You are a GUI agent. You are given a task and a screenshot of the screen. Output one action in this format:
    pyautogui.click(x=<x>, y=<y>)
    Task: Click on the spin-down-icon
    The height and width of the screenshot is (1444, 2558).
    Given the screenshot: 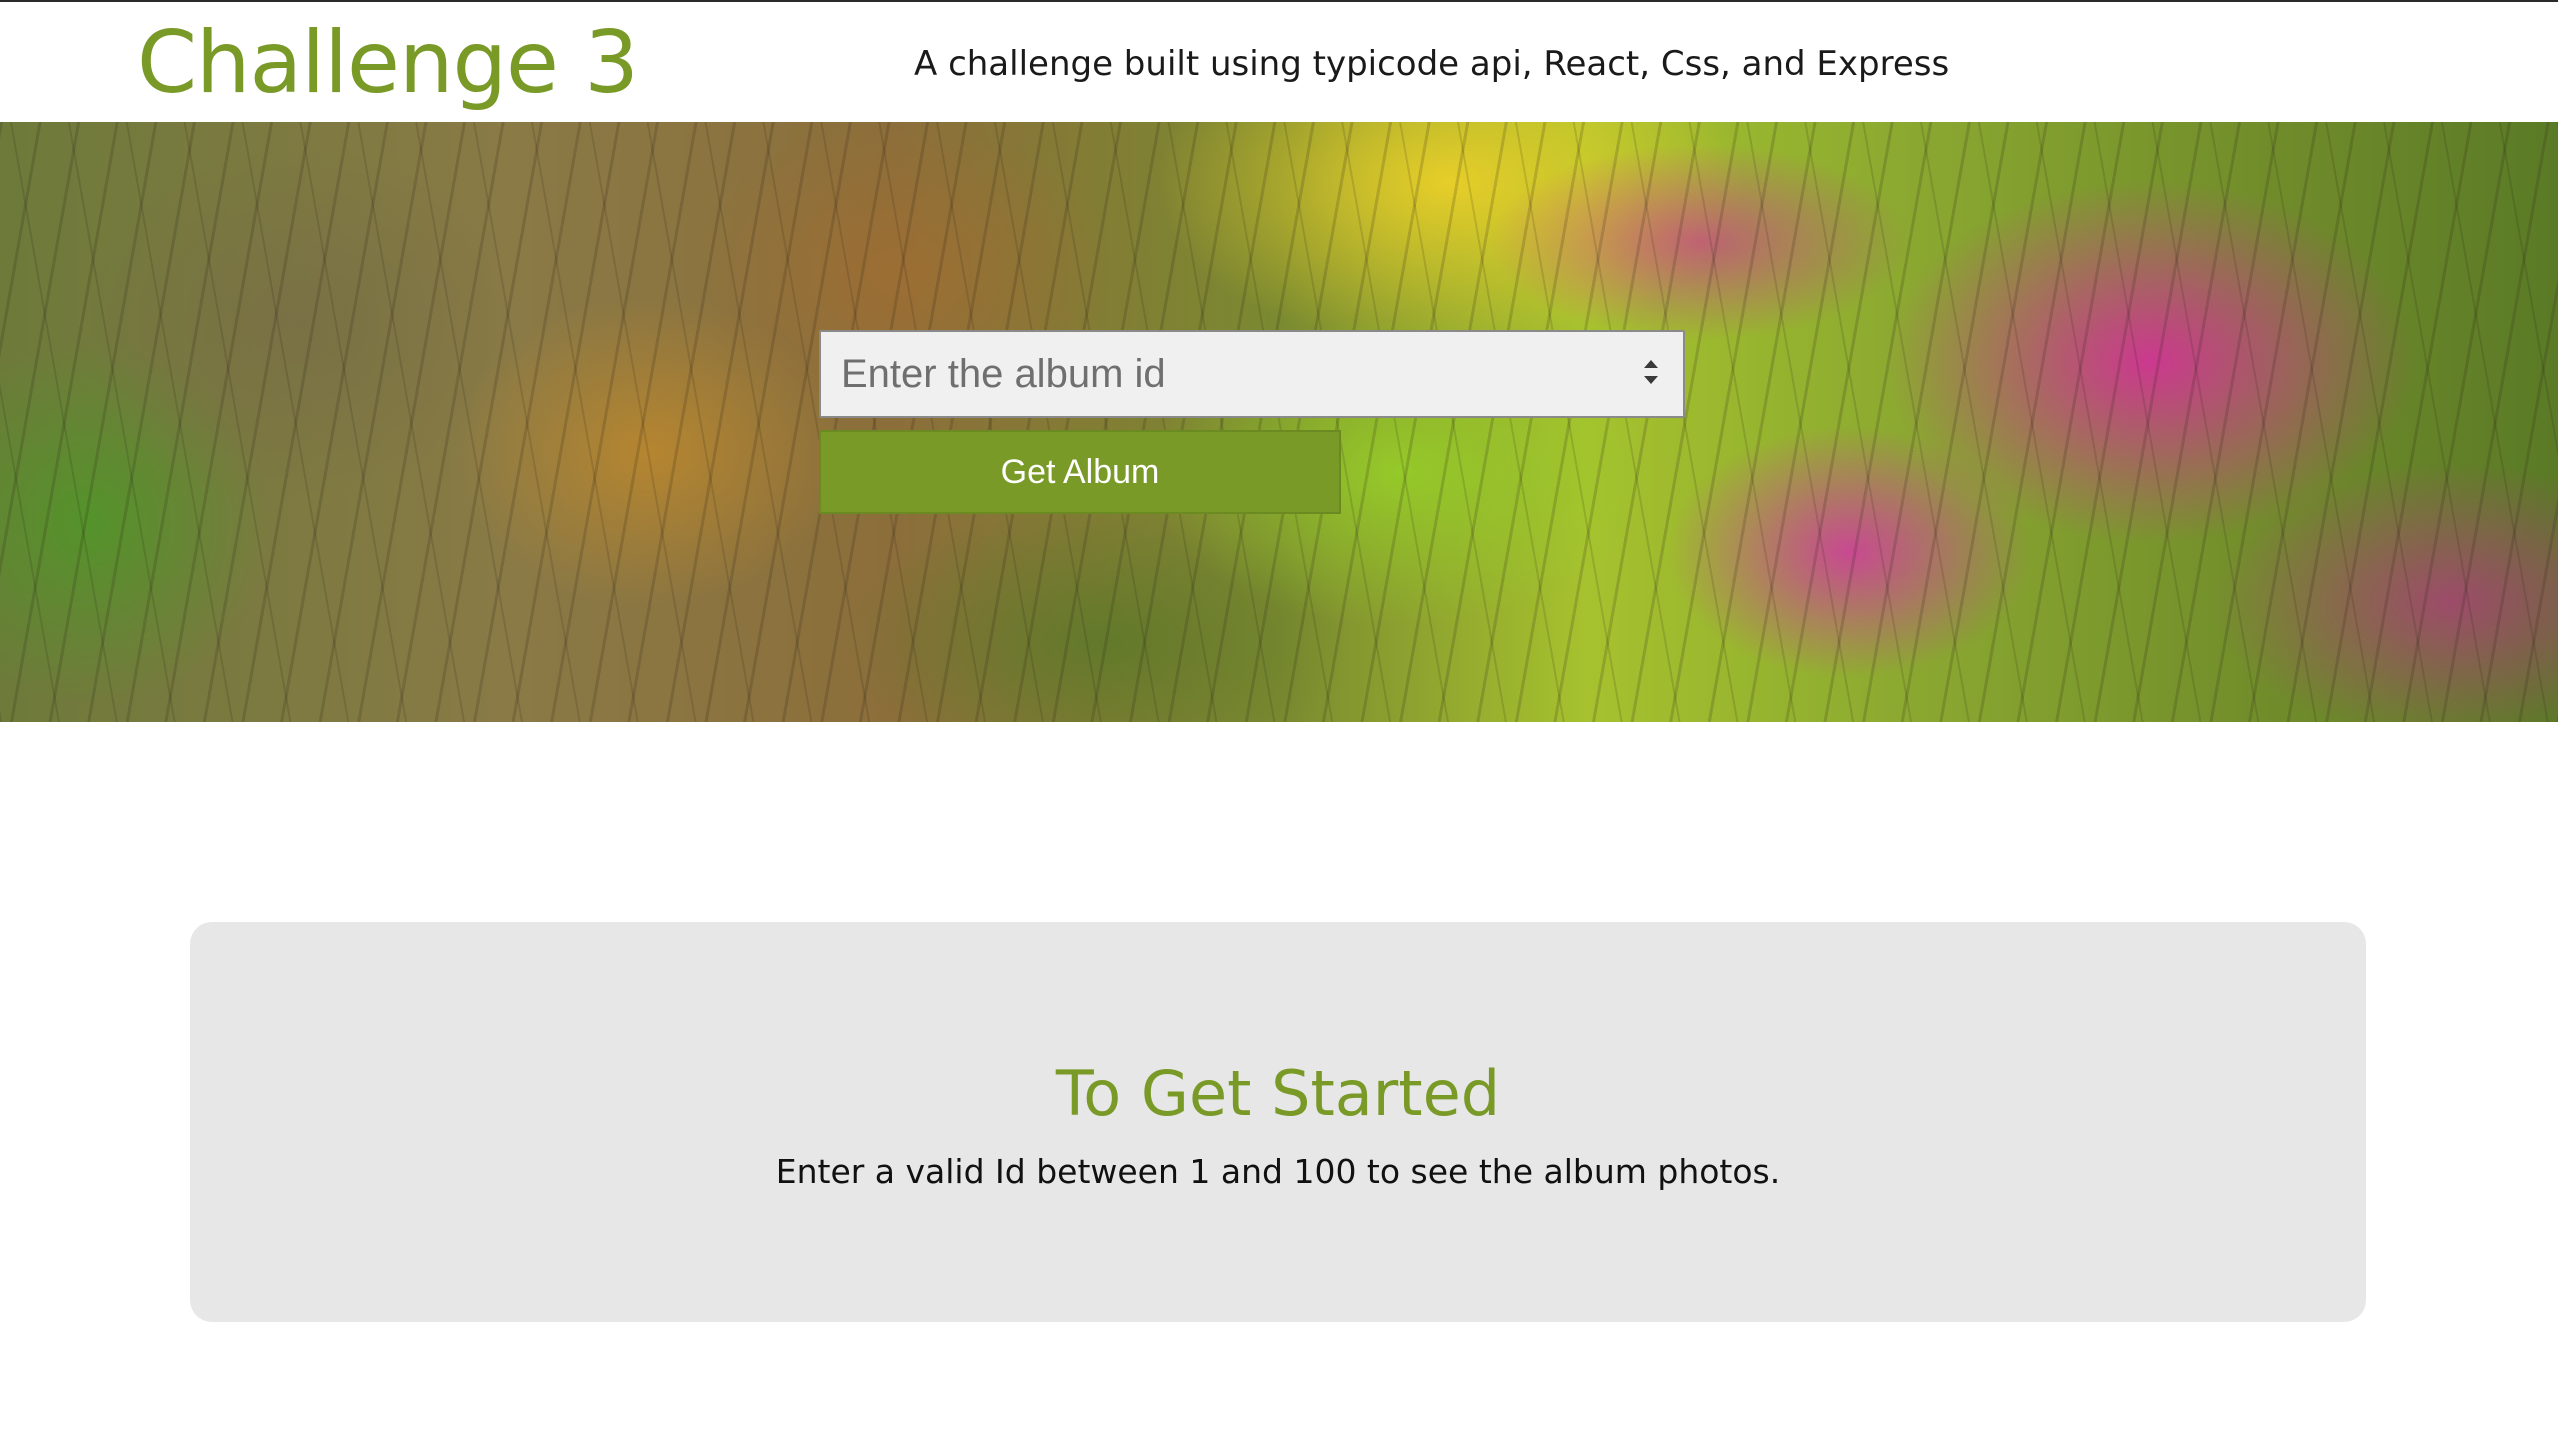 What is the action you would take?
    pyautogui.click(x=1651, y=380)
    